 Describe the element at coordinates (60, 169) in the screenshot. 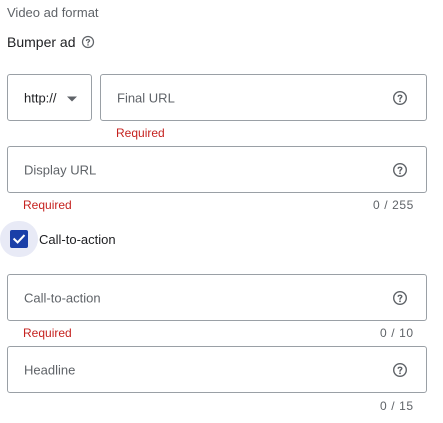

I see `display-url-placeholder: Display URL` at that location.